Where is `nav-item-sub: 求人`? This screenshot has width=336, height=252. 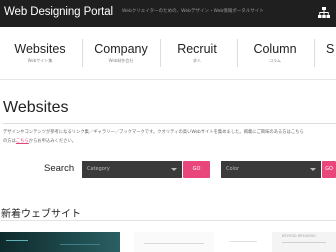
nav-item-sub: 求人 is located at coordinates (197, 60).